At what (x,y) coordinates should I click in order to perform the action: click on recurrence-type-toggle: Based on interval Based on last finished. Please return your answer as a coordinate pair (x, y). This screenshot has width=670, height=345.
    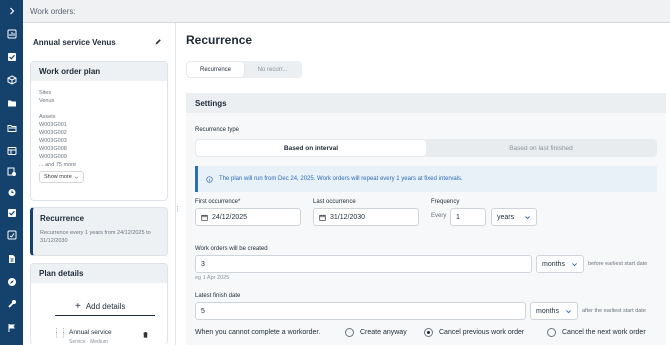
    Looking at the image, I should click on (426, 148).